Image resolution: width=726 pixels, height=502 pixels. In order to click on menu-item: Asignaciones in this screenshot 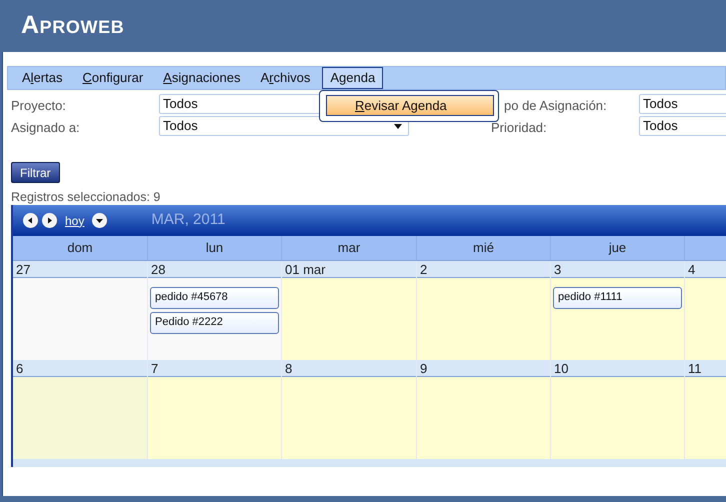, I will do `click(201, 78)`.